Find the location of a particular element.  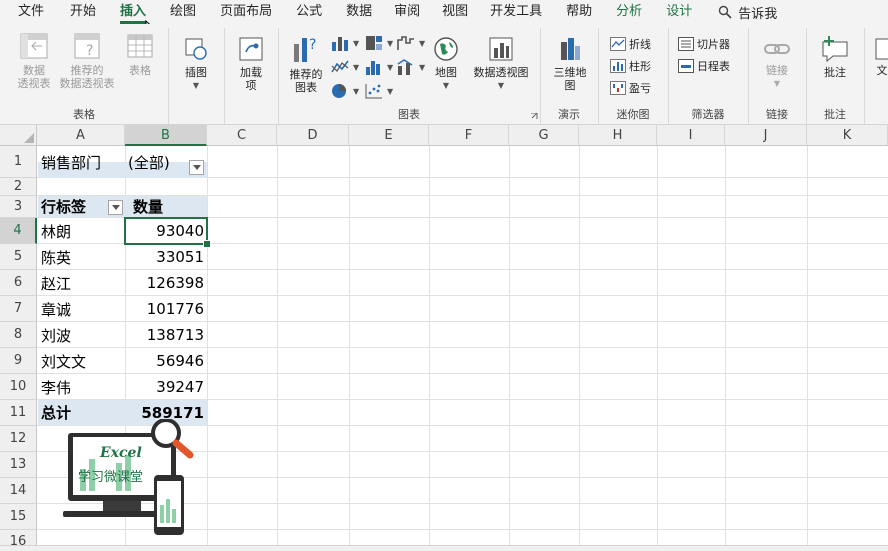

column-header-a: A is located at coordinates (81, 135).